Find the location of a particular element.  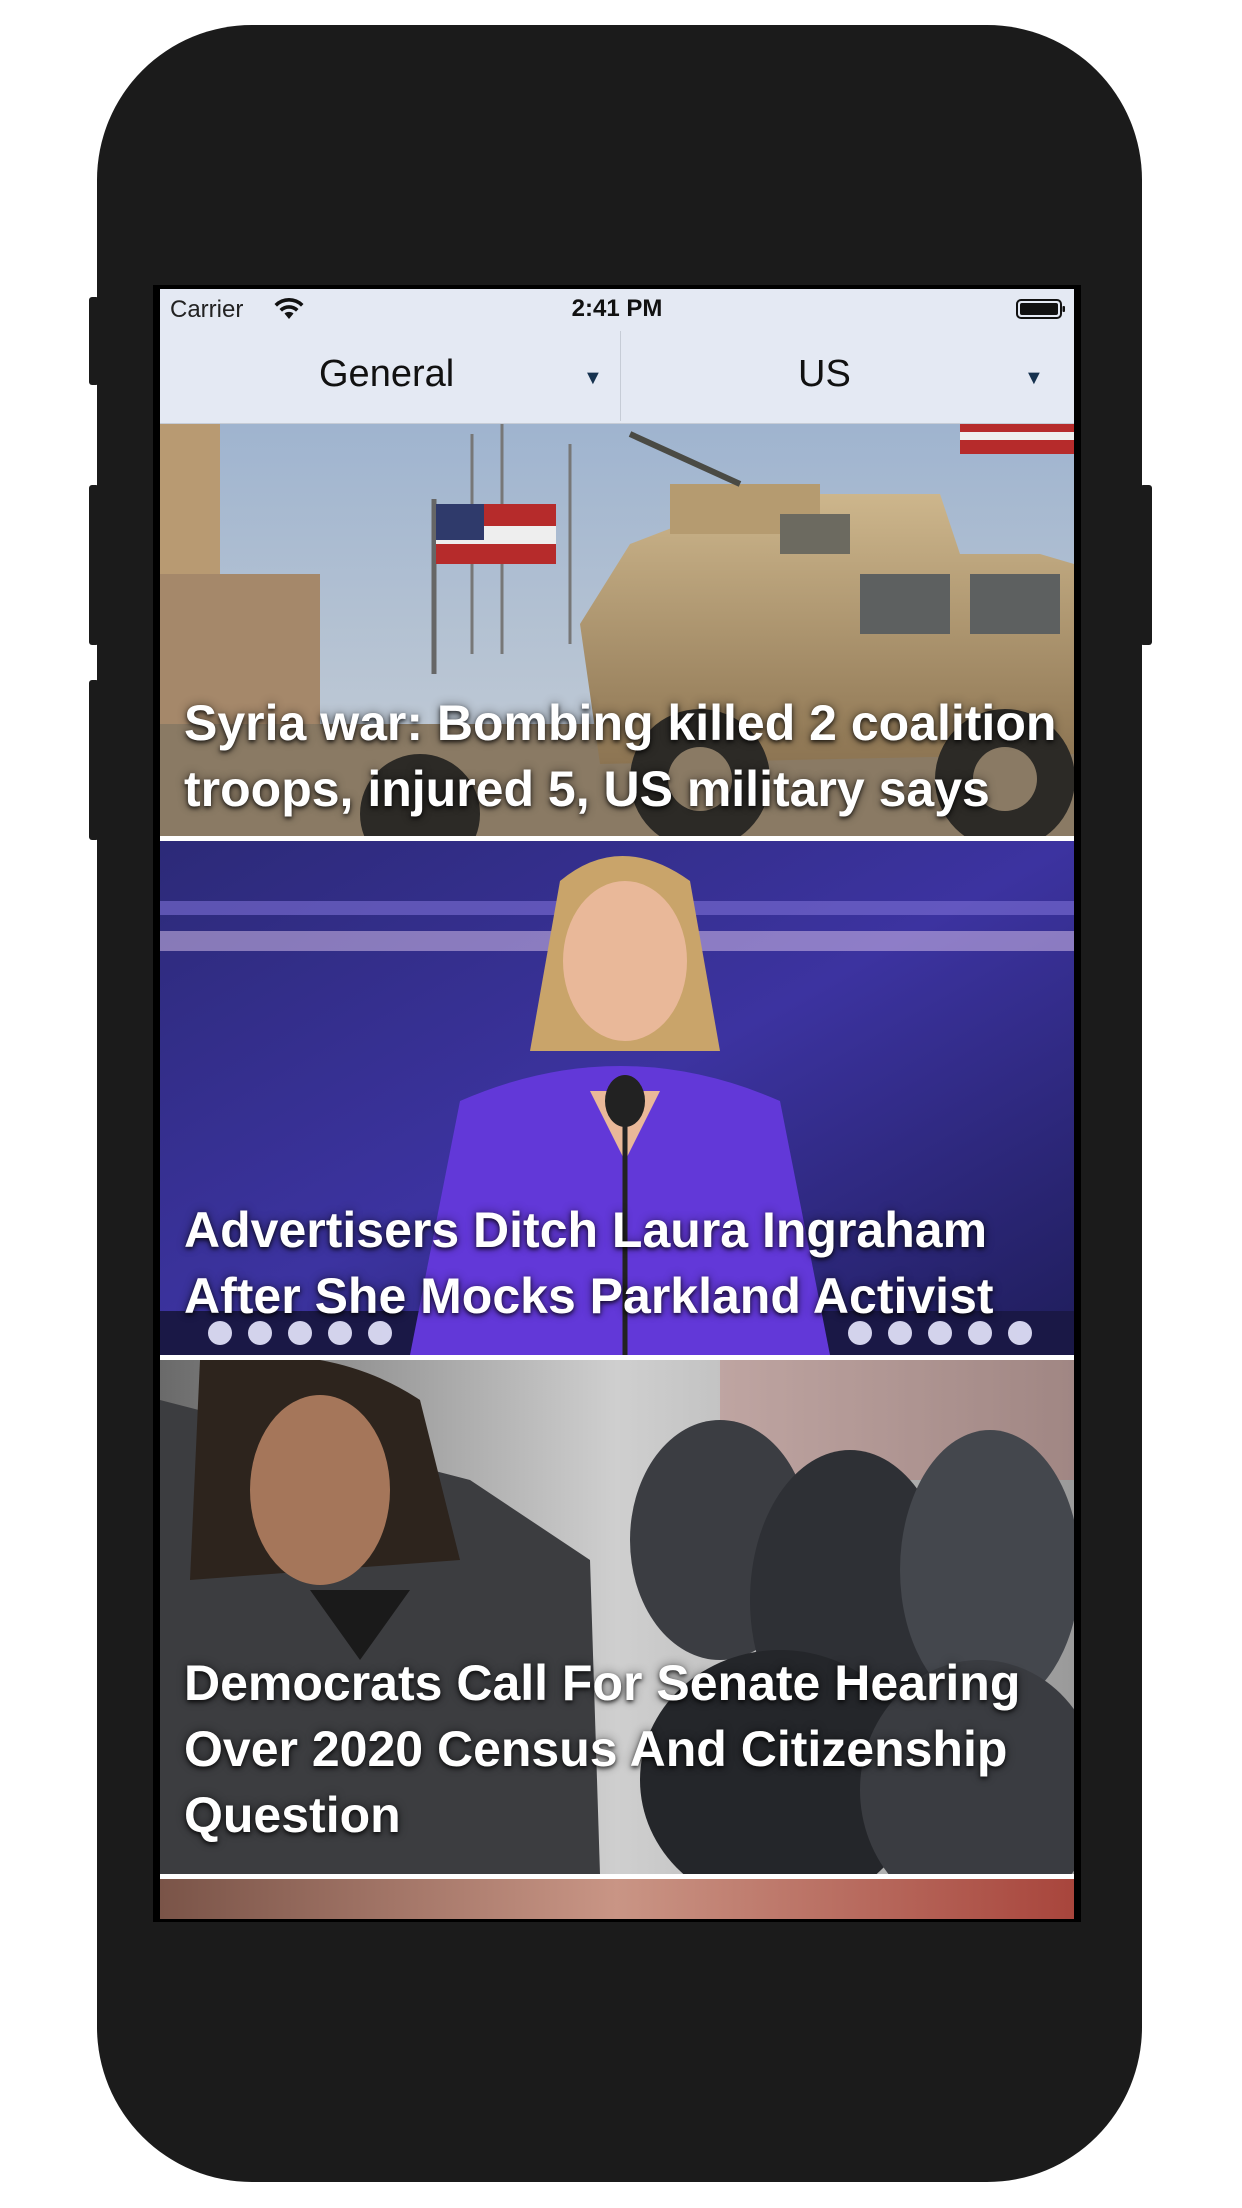

battery-icon is located at coordinates (1040, 309).